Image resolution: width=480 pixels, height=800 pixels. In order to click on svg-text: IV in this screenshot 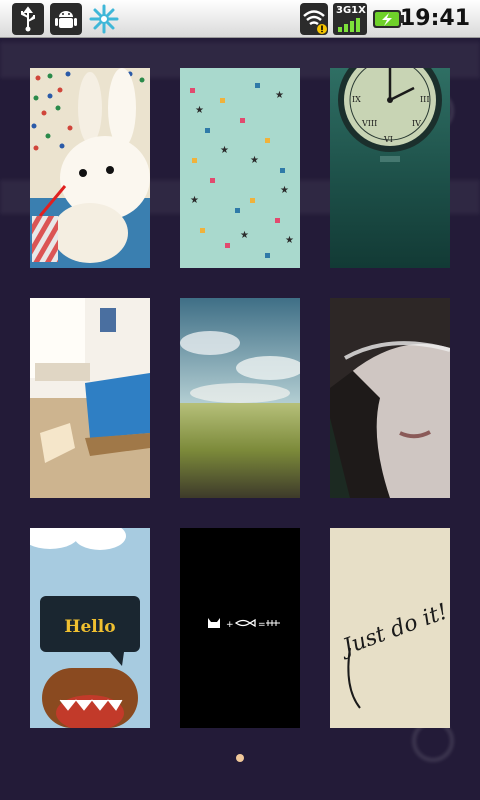, I will do `click(416, 123)`.